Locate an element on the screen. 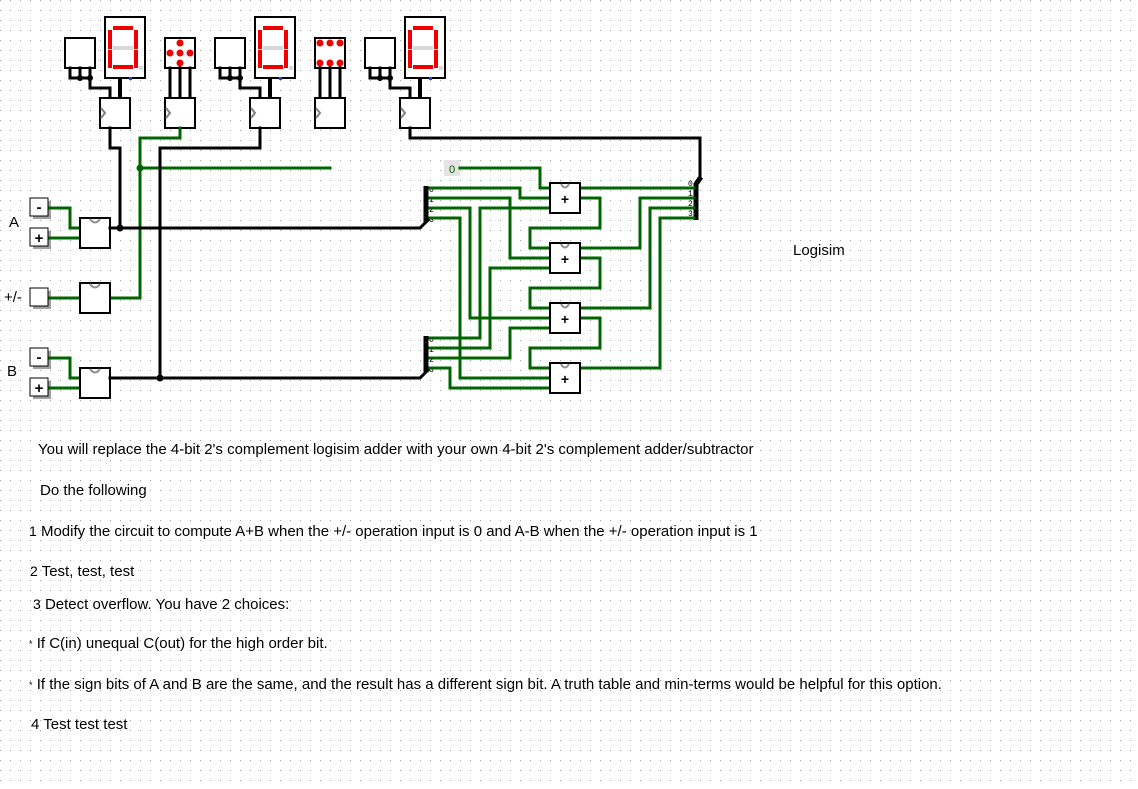 This screenshot has width=1138, height=789. constant-zero: 0 is located at coordinates (452, 168).